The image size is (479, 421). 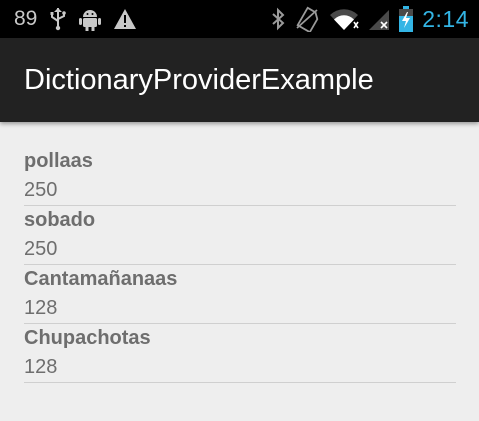 I want to click on list-item: Cantamañanaas 128, so click(x=240, y=294).